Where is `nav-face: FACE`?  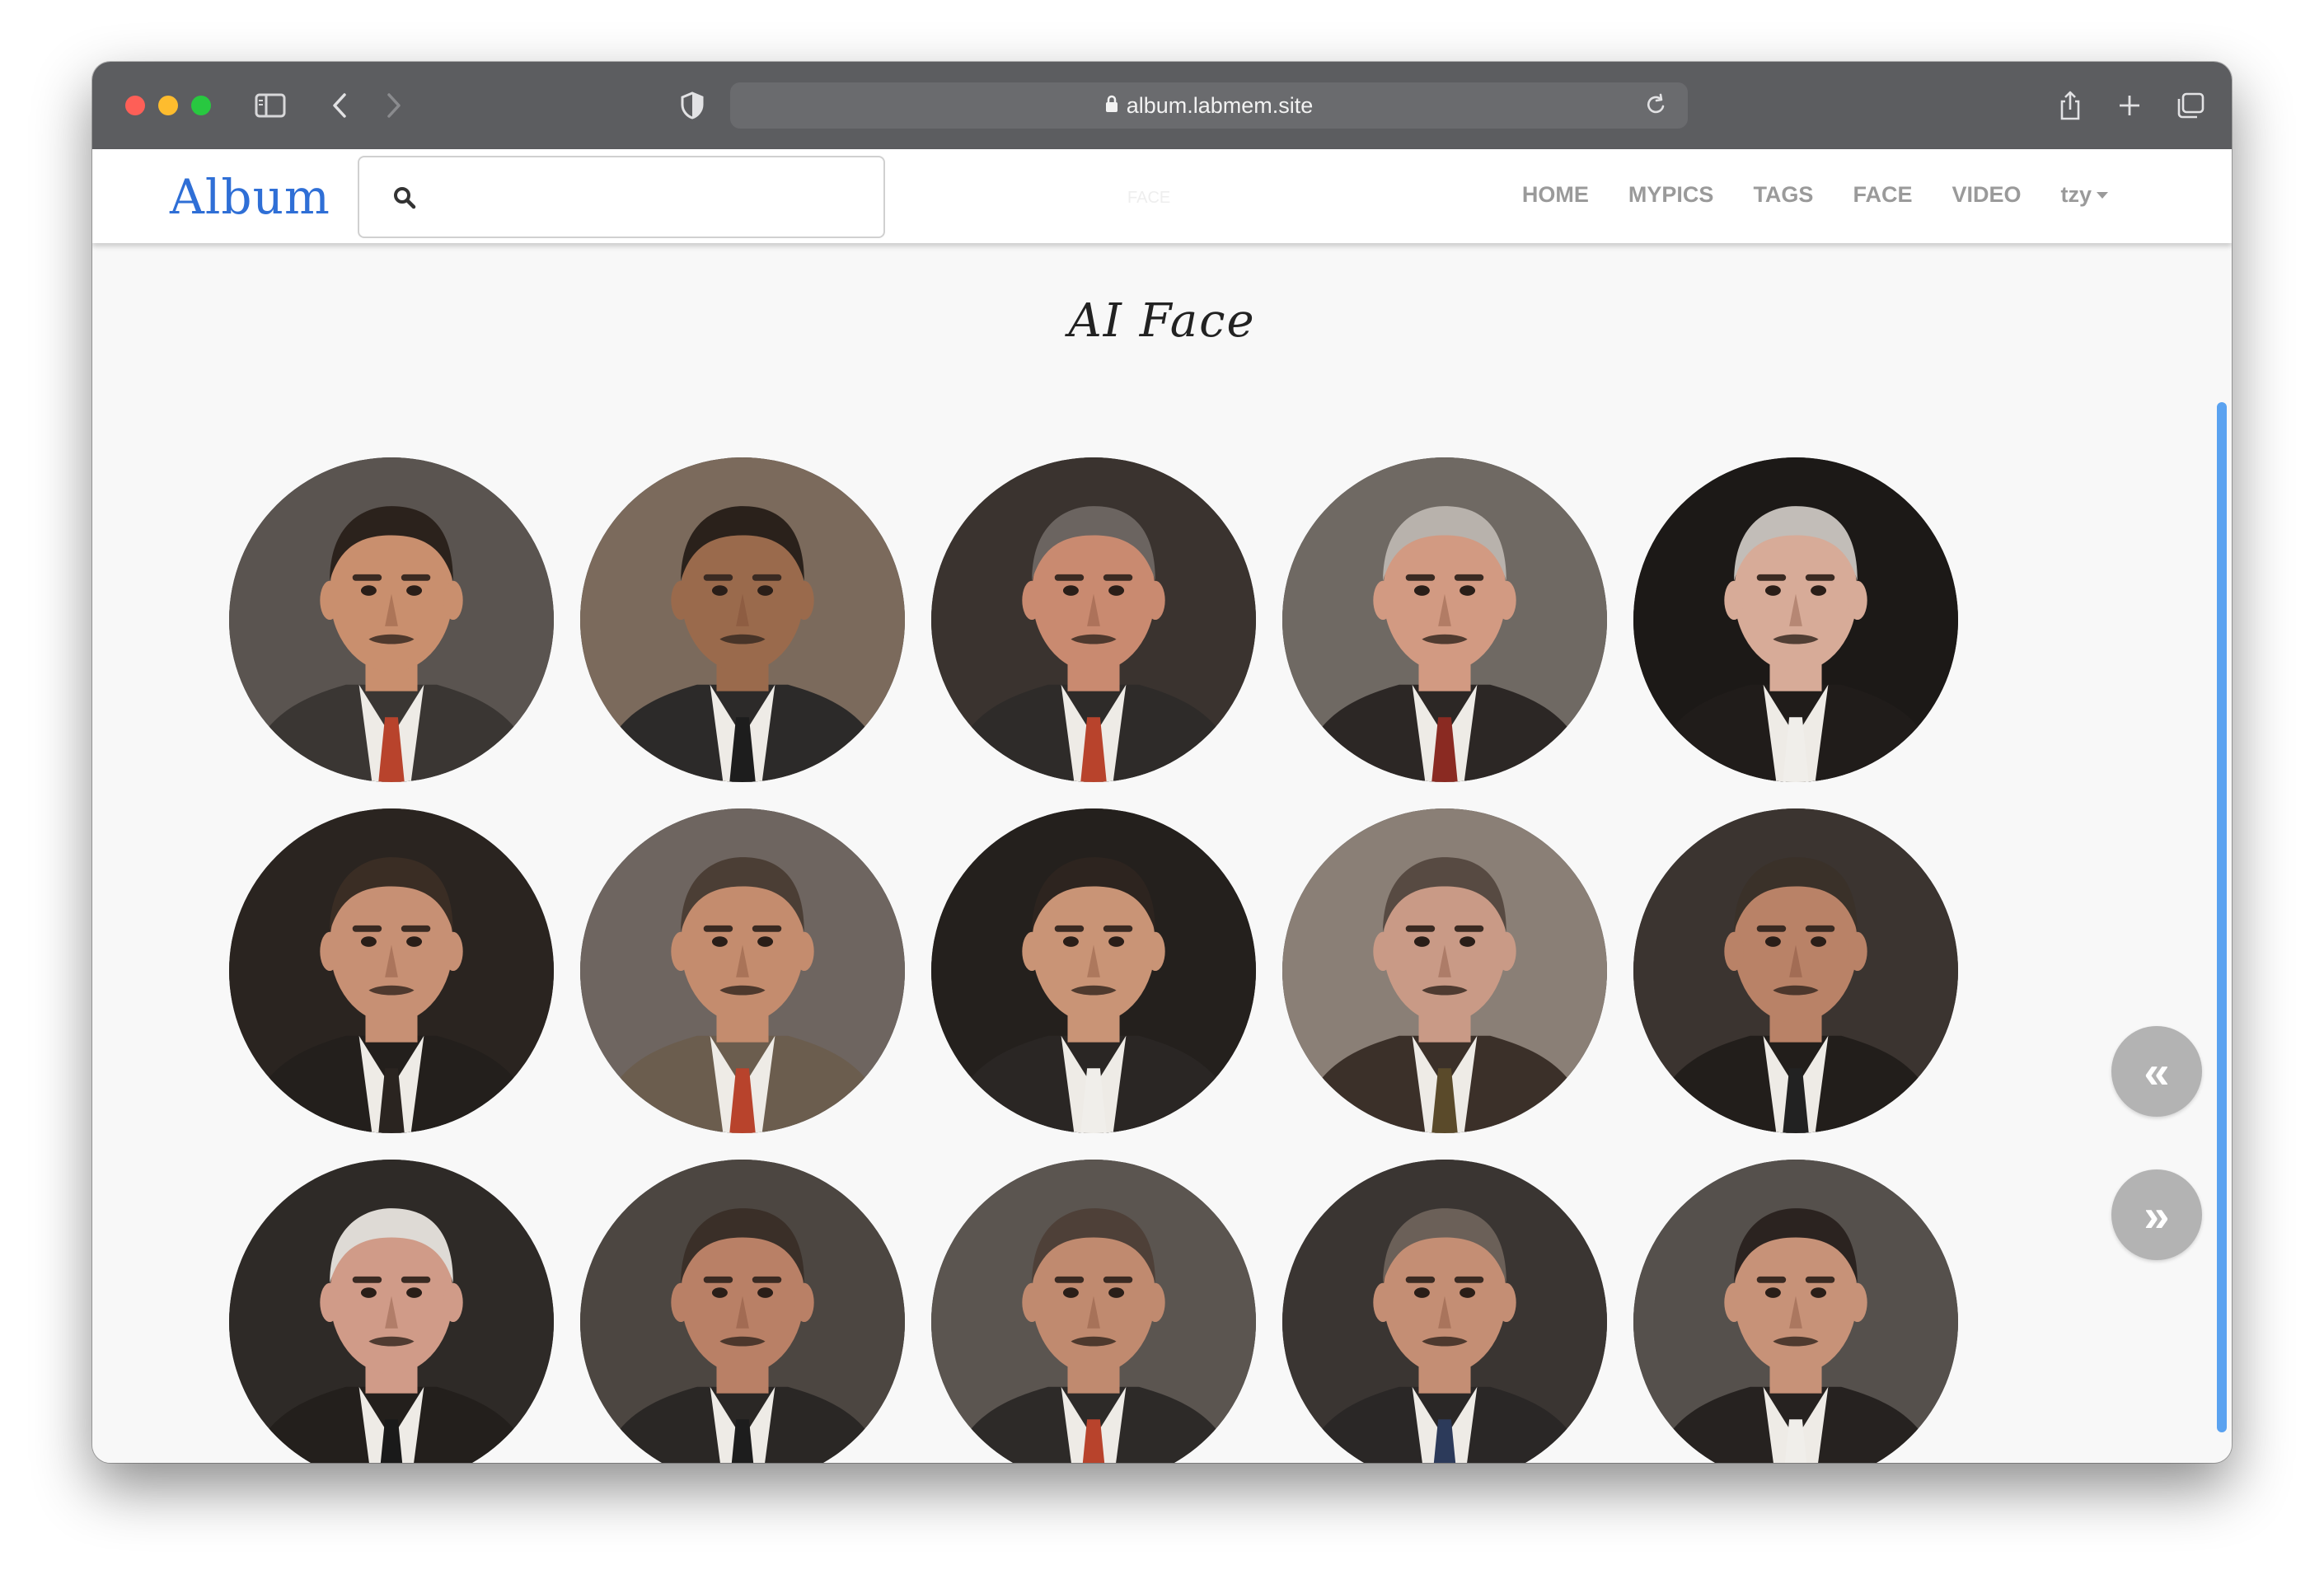 nav-face: FACE is located at coordinates (1882, 195).